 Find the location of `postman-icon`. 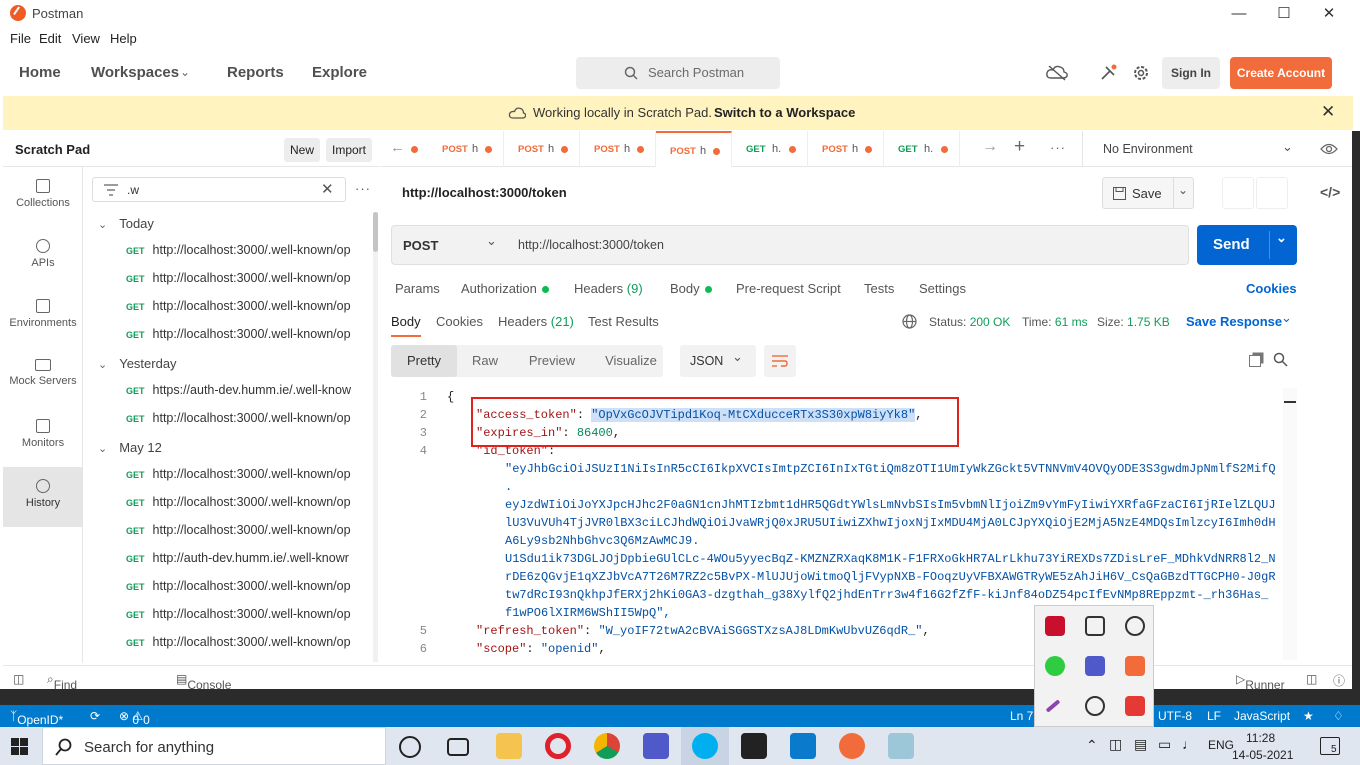

postman-icon is located at coordinates (852, 746).